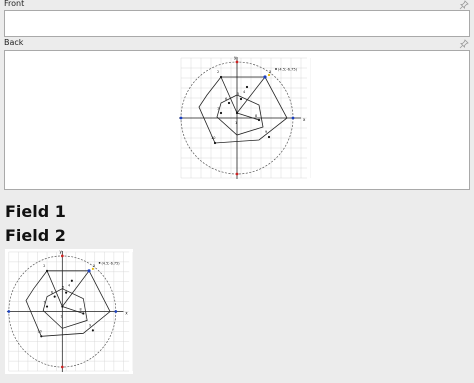  I want to click on y-axis-label: y, so click(235, 57).